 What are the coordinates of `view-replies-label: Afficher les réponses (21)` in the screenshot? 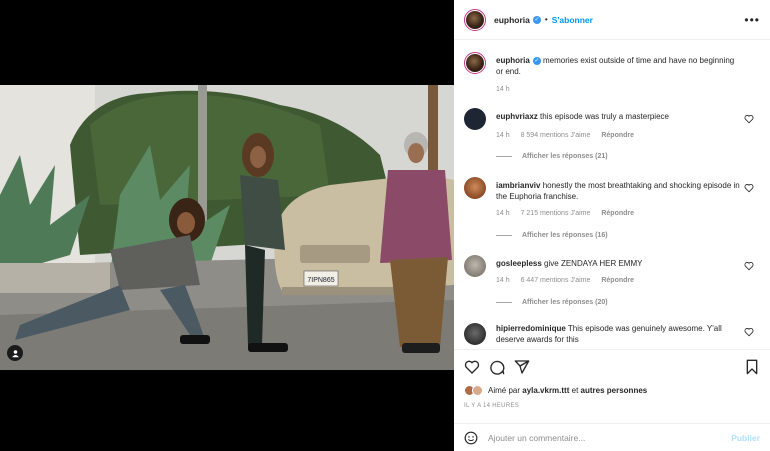 It's located at (565, 156).